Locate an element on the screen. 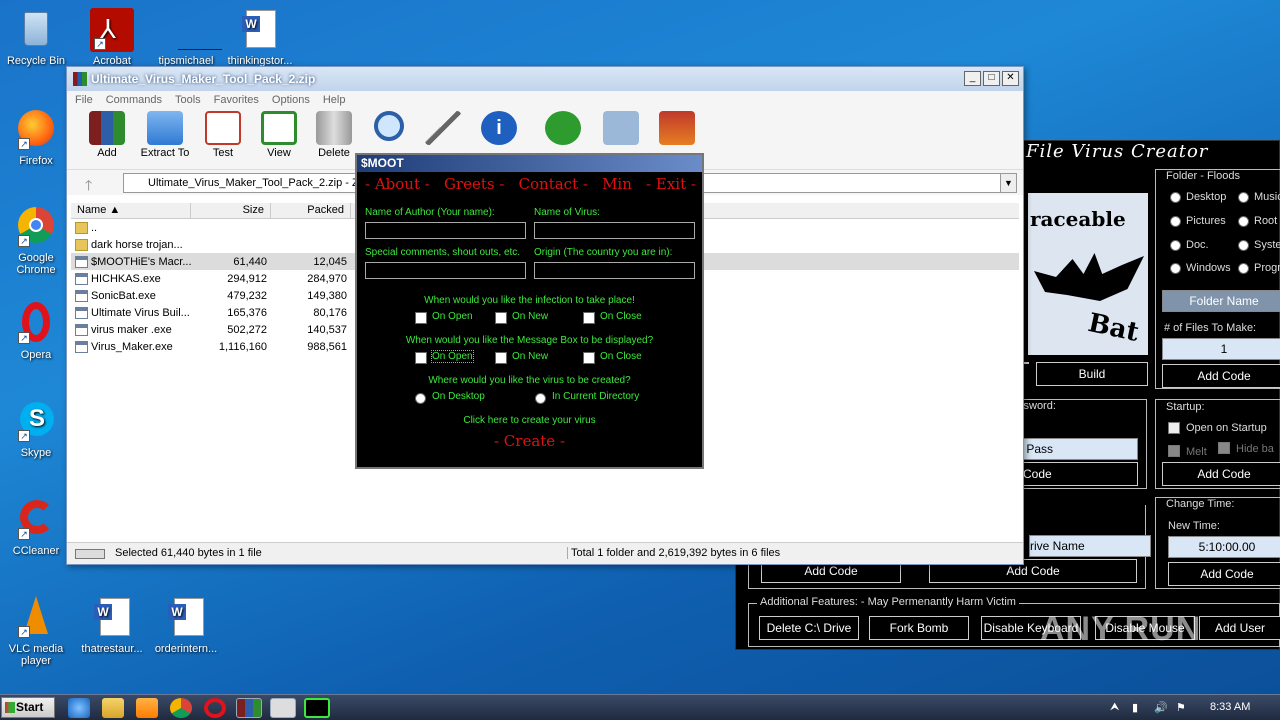 The height and width of the screenshot is (720, 1280). toolbar-wizard-button is located at coordinates (443, 129).